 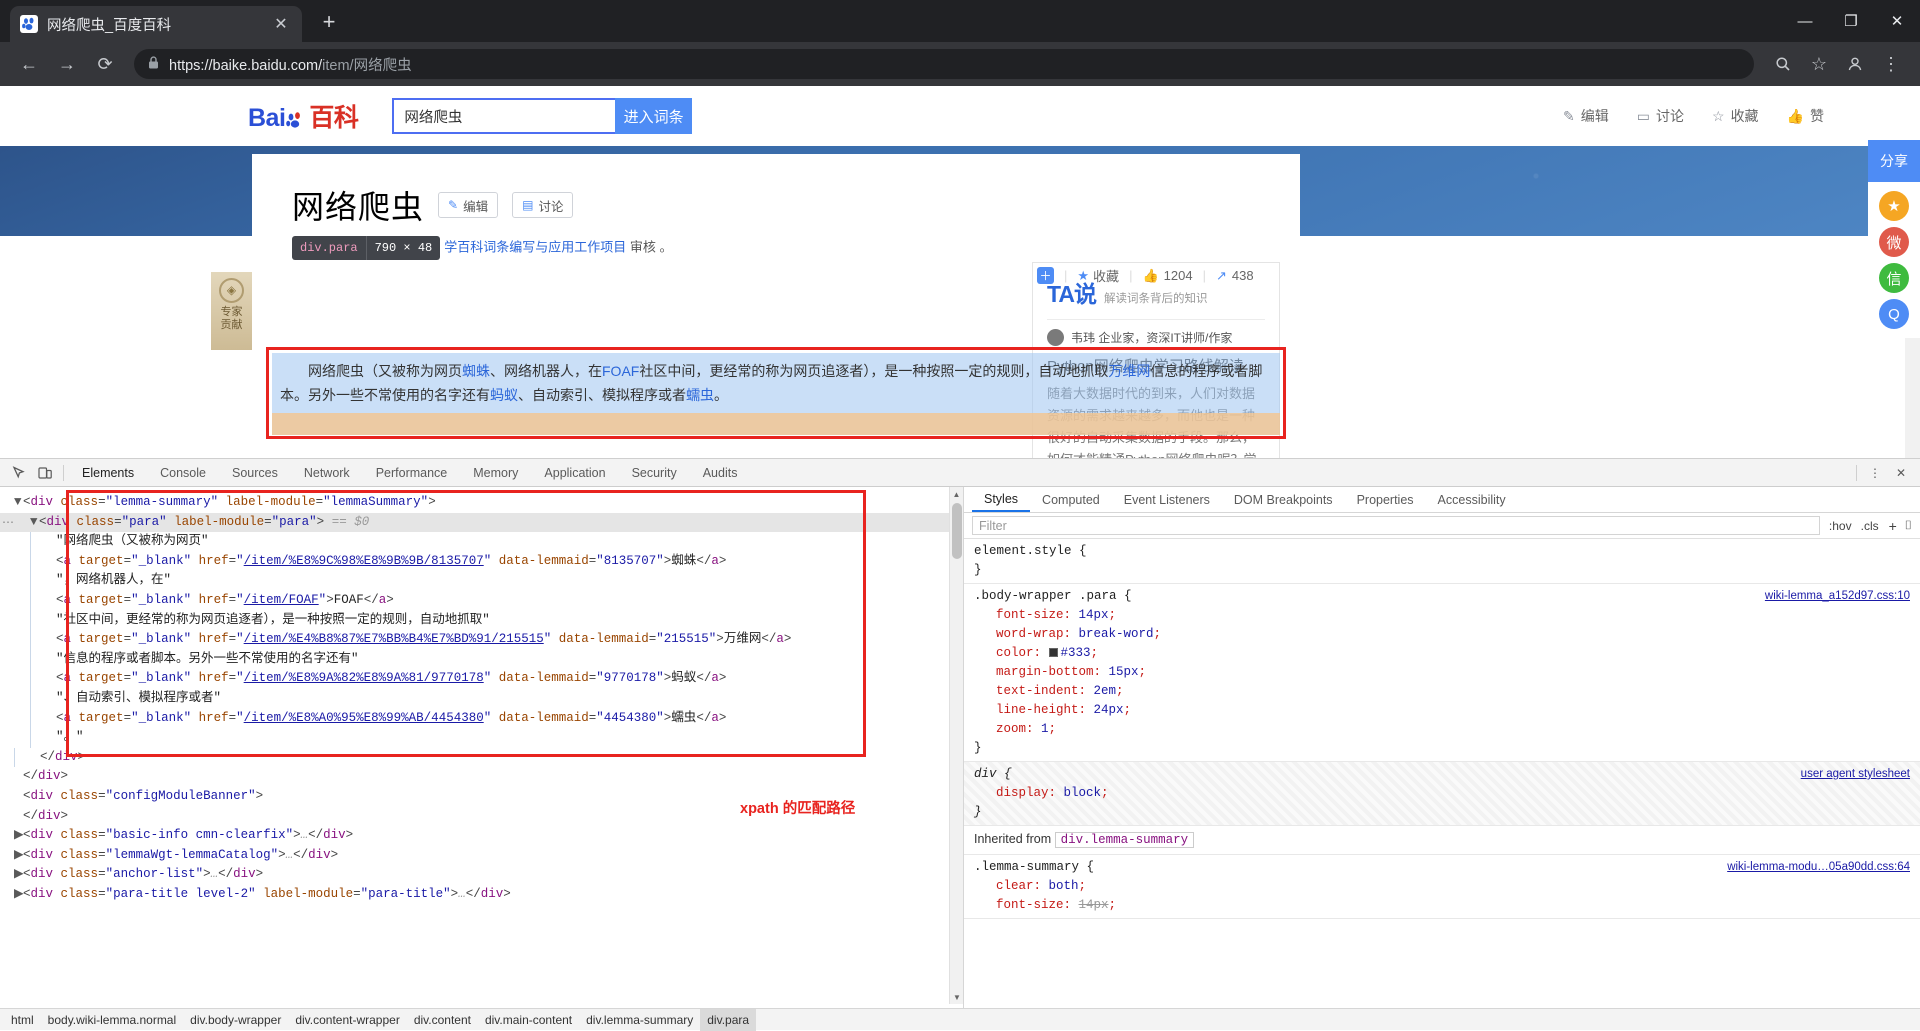 What do you see at coordinates (1783, 64) in the screenshot?
I see `search-icon` at bounding box center [1783, 64].